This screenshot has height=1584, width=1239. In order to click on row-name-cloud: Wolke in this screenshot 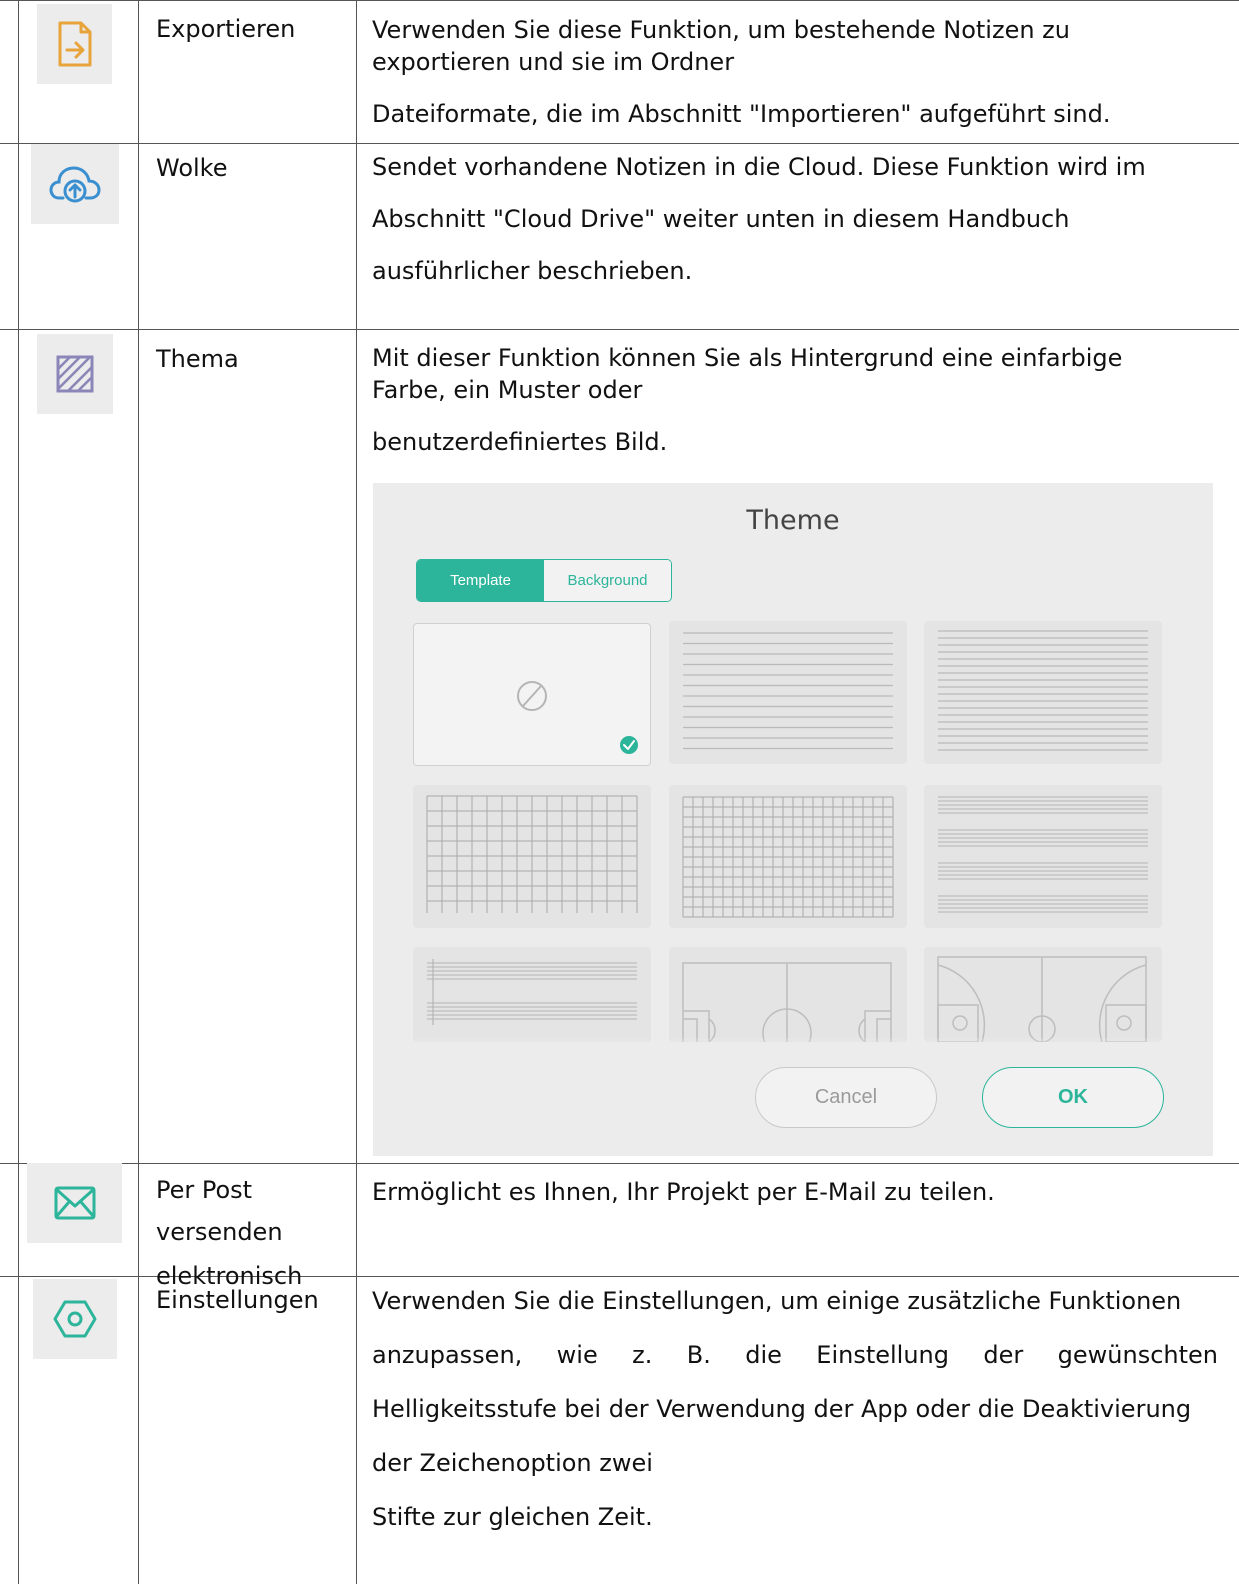, I will do `click(192, 168)`.